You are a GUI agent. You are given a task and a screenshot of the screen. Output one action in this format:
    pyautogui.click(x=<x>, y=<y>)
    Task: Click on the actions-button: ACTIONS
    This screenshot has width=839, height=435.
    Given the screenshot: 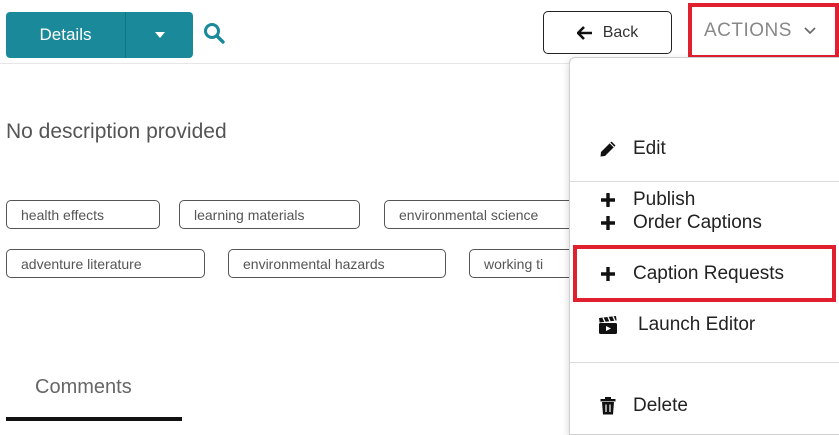 What is the action you would take?
    pyautogui.click(x=764, y=31)
    